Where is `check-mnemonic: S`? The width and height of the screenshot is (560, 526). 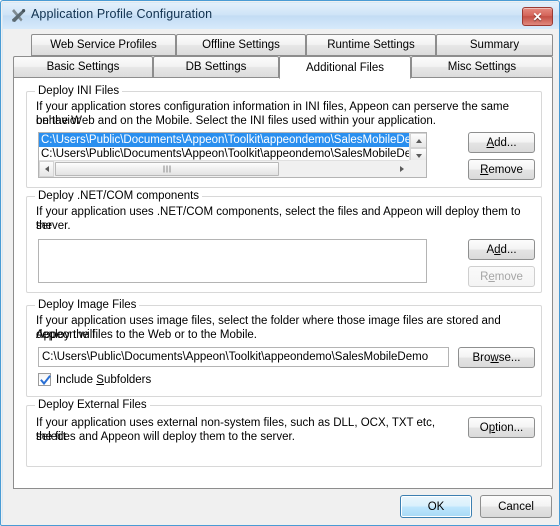 check-mnemonic: S is located at coordinates (100, 379).